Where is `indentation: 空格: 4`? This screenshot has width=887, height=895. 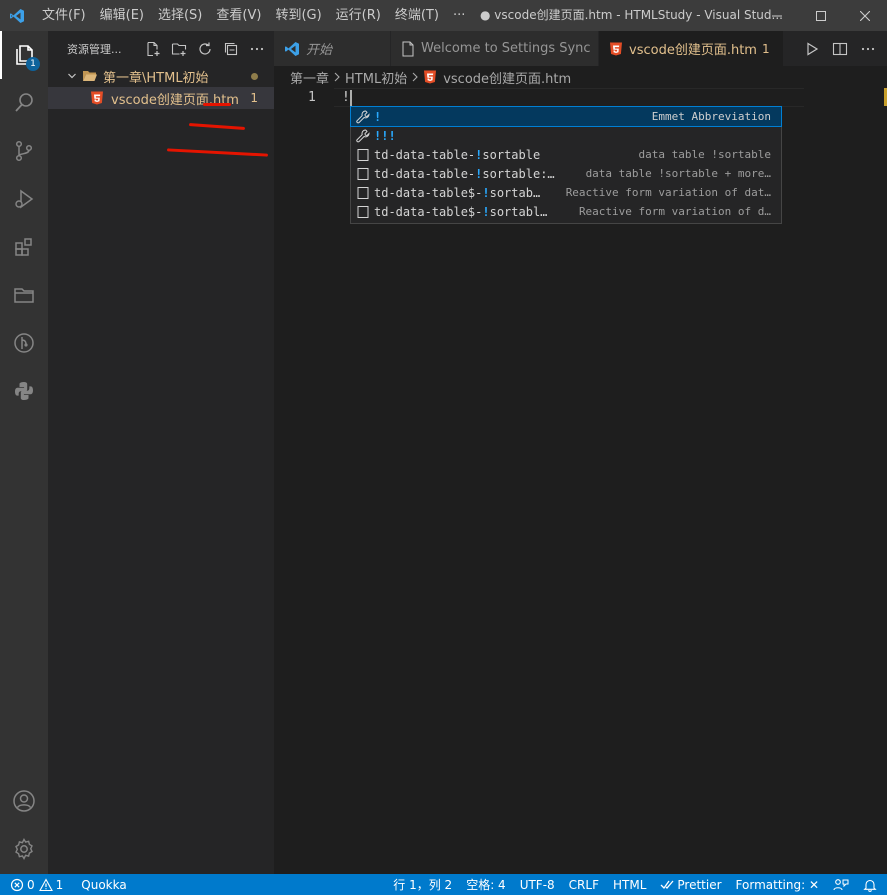 indentation: 空格: 4 is located at coordinates (486, 884).